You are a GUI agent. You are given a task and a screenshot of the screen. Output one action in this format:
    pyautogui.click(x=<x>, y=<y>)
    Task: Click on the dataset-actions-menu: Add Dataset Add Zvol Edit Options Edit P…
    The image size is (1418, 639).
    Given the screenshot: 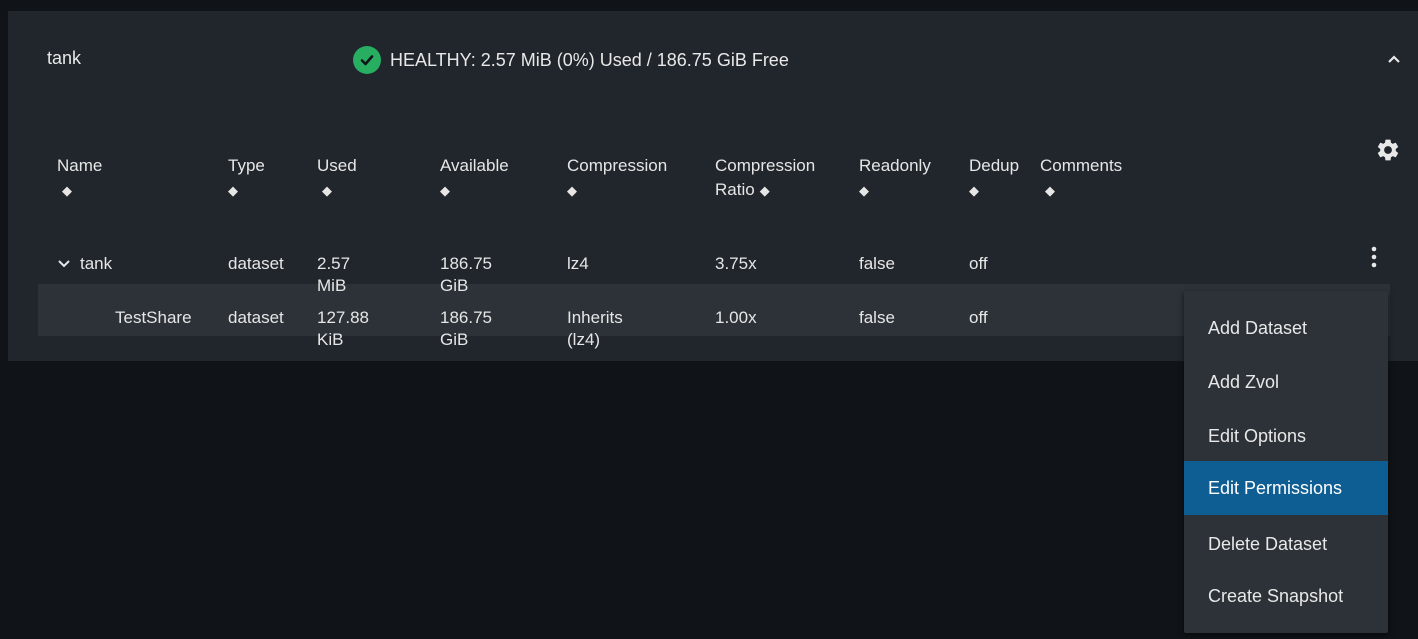 What is the action you would take?
    pyautogui.click(x=1286, y=462)
    